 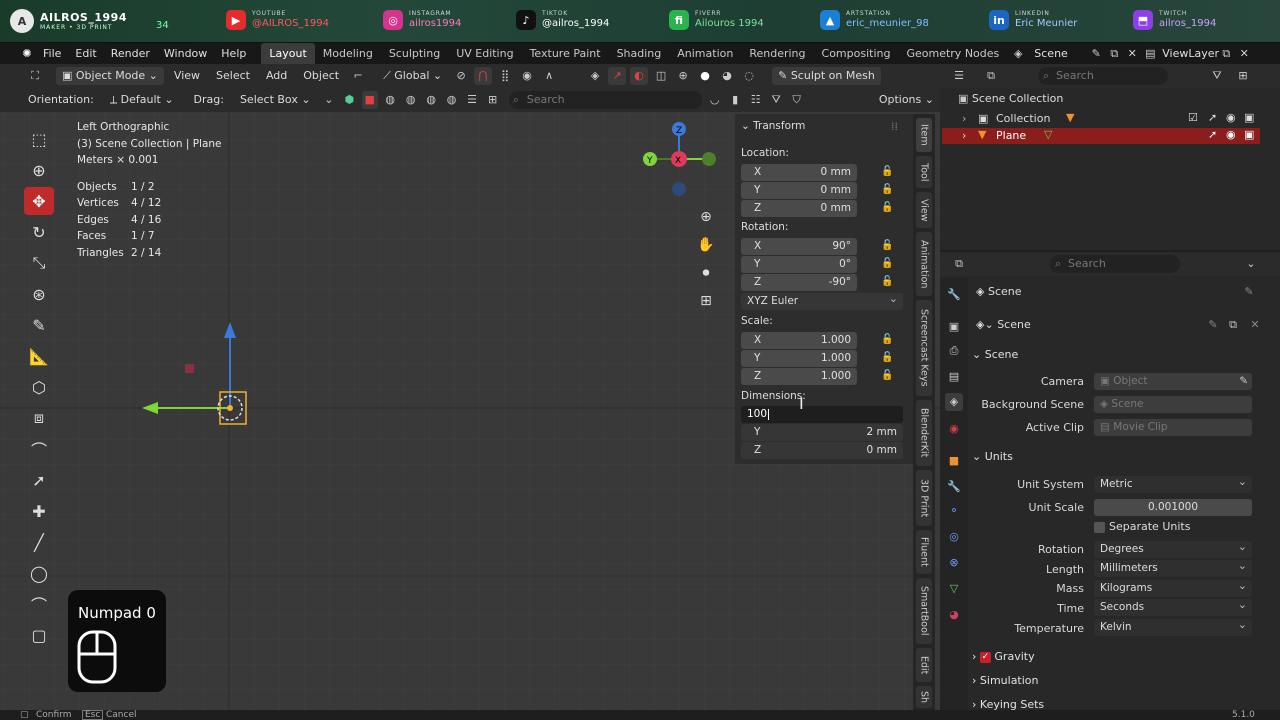 I want to click on menu-file: File, so click(x=52, y=53).